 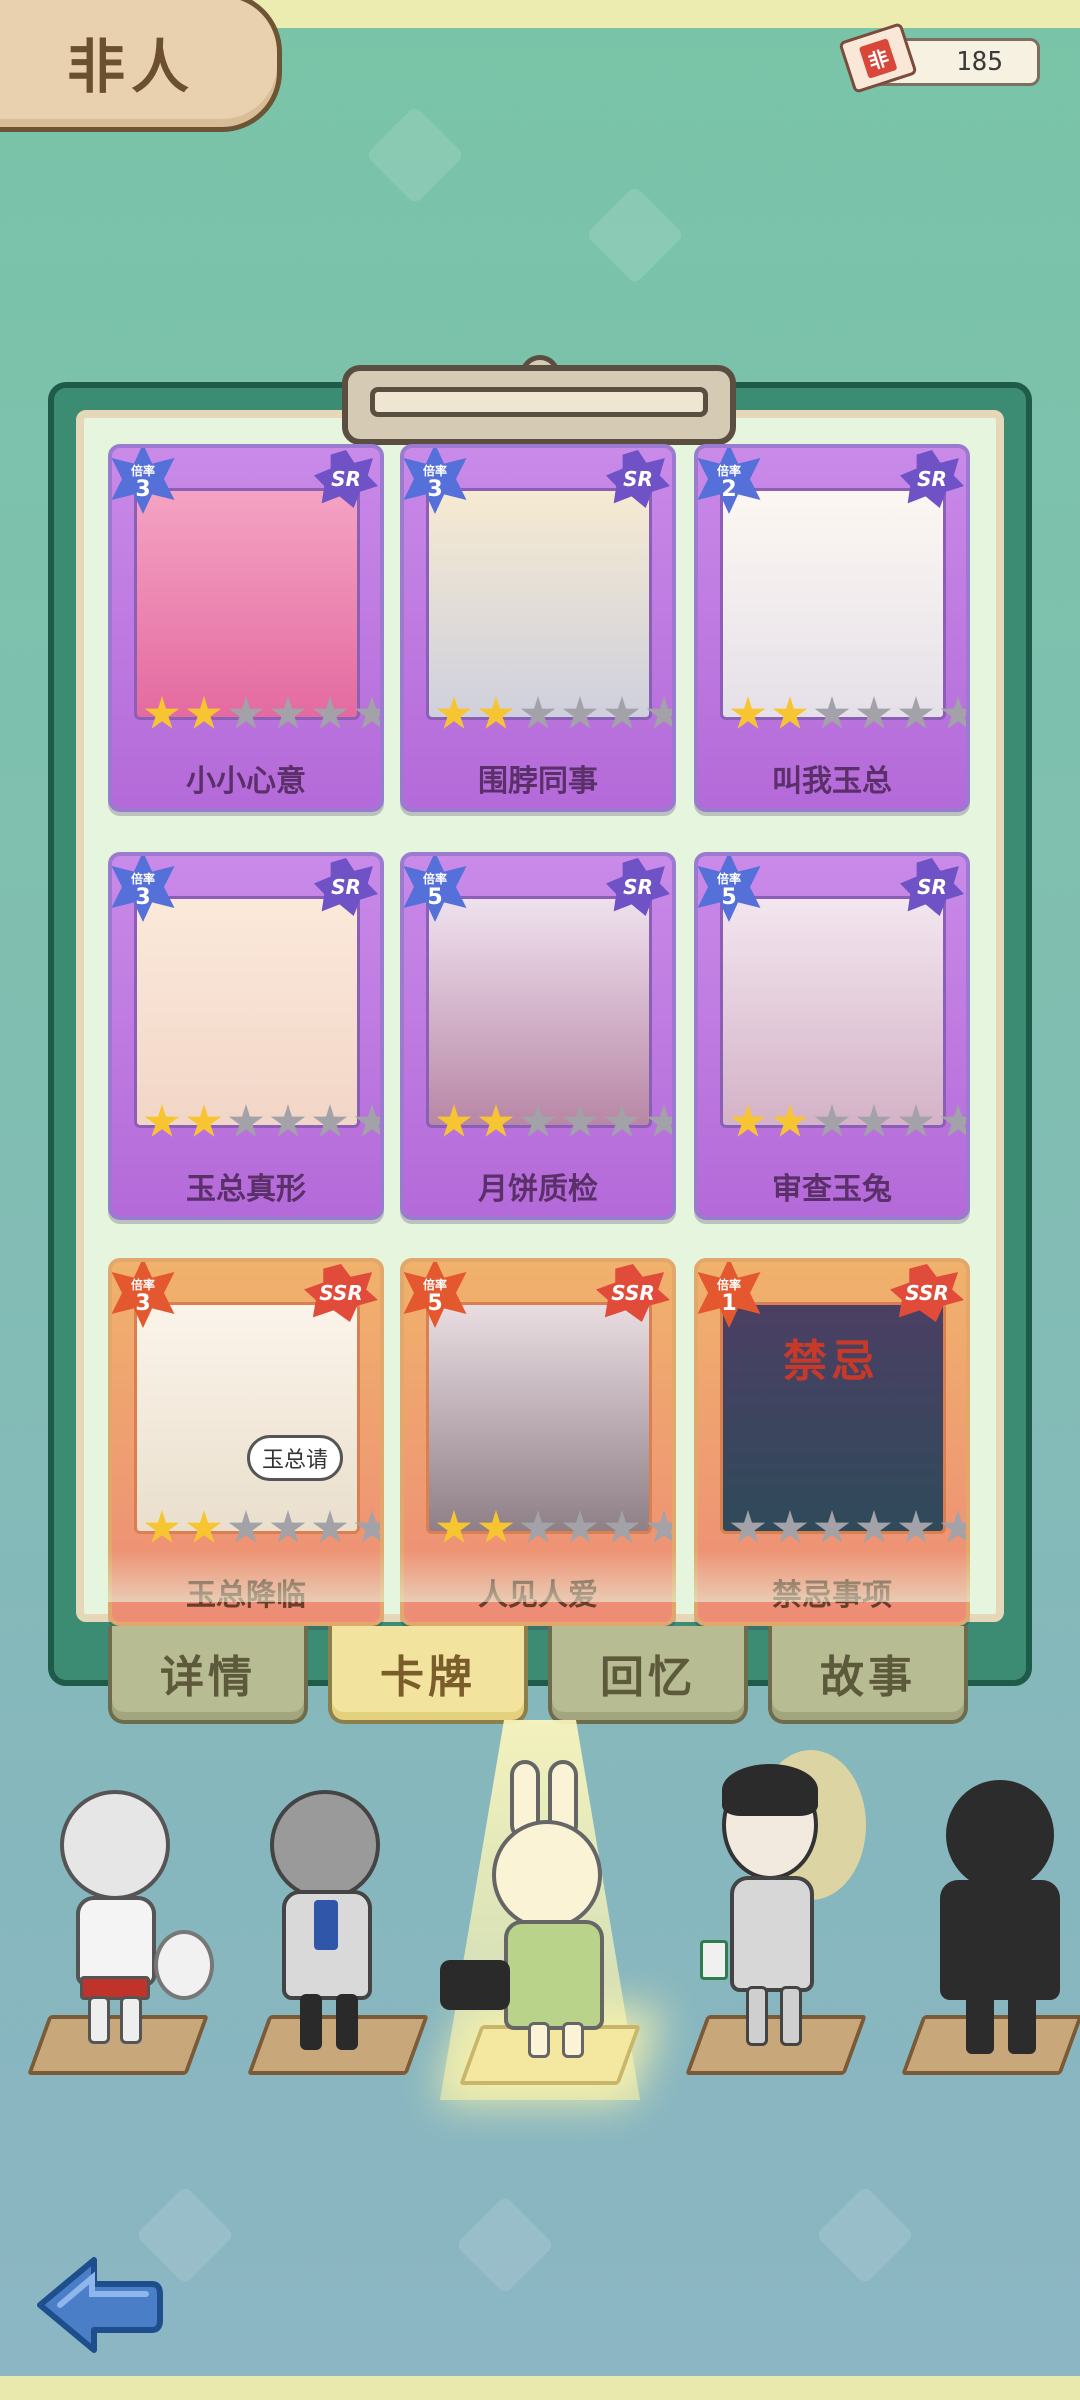 What do you see at coordinates (538, 628) in the screenshot?
I see `card-2: 倍率 3 SR 围脖同事` at bounding box center [538, 628].